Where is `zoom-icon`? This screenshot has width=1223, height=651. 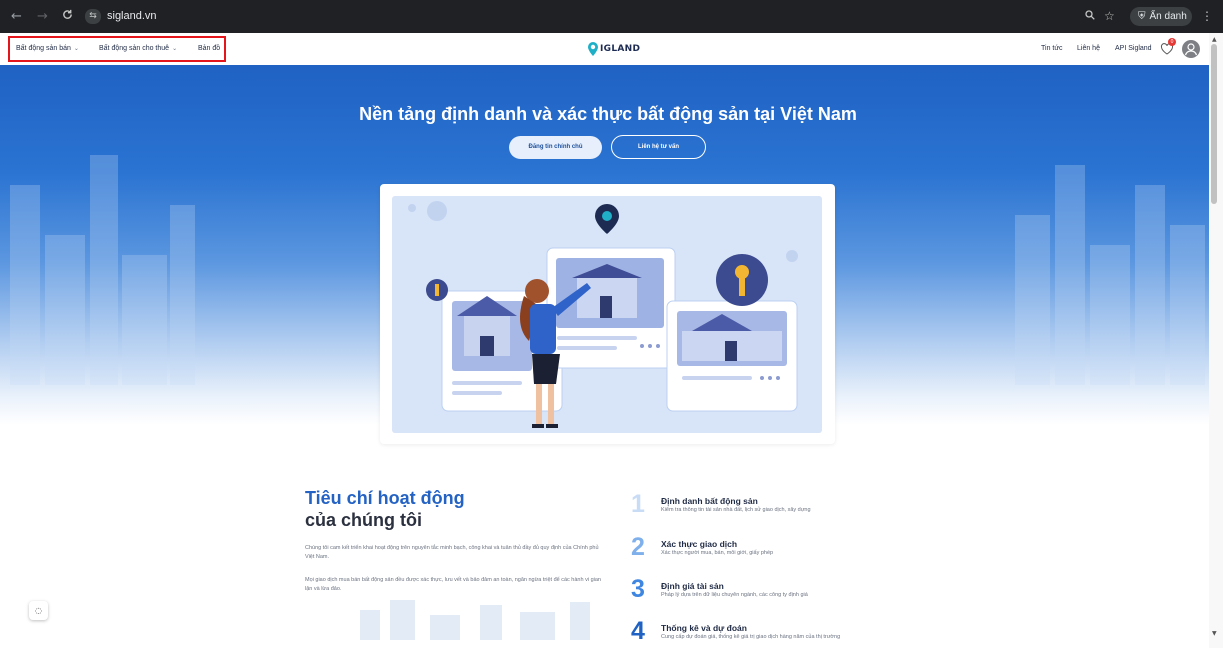 zoom-icon is located at coordinates (1090, 16).